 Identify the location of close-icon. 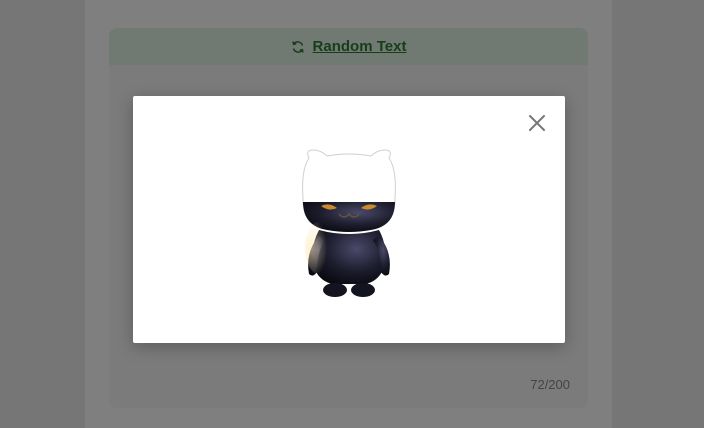
(537, 123).